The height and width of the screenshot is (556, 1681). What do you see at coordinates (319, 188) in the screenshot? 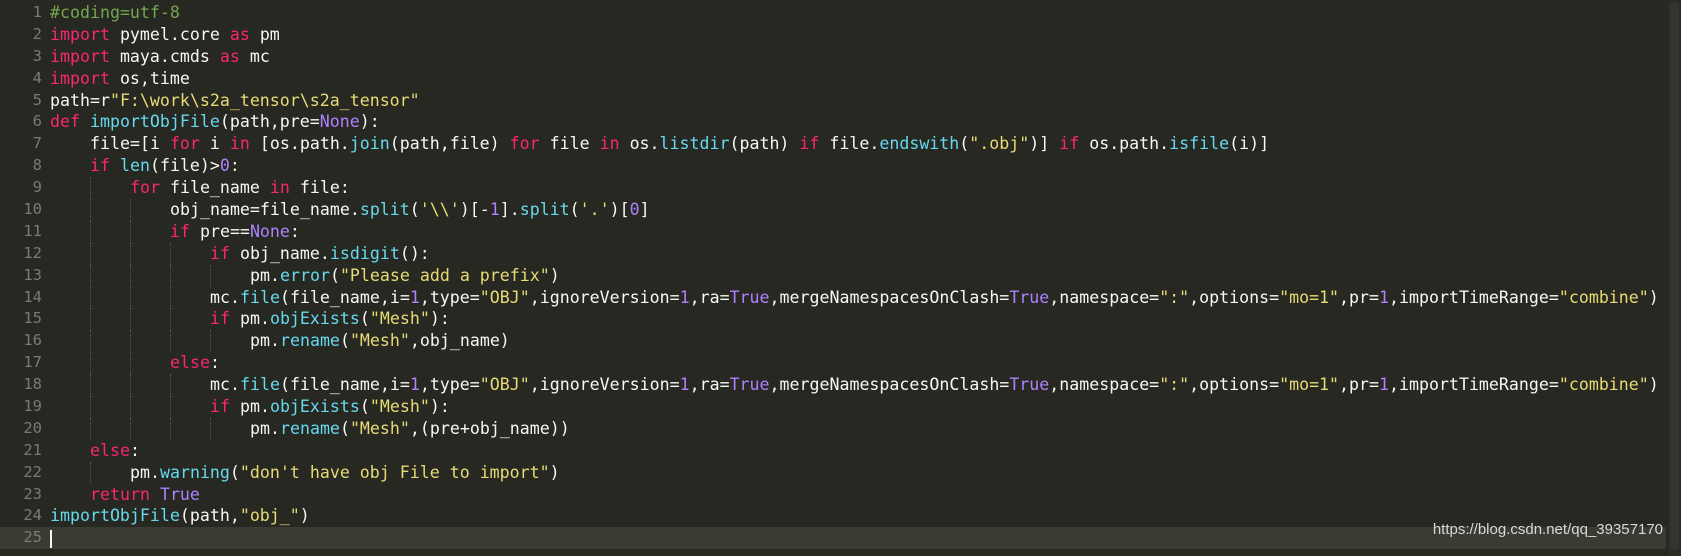
I see `code-token: file:` at bounding box center [319, 188].